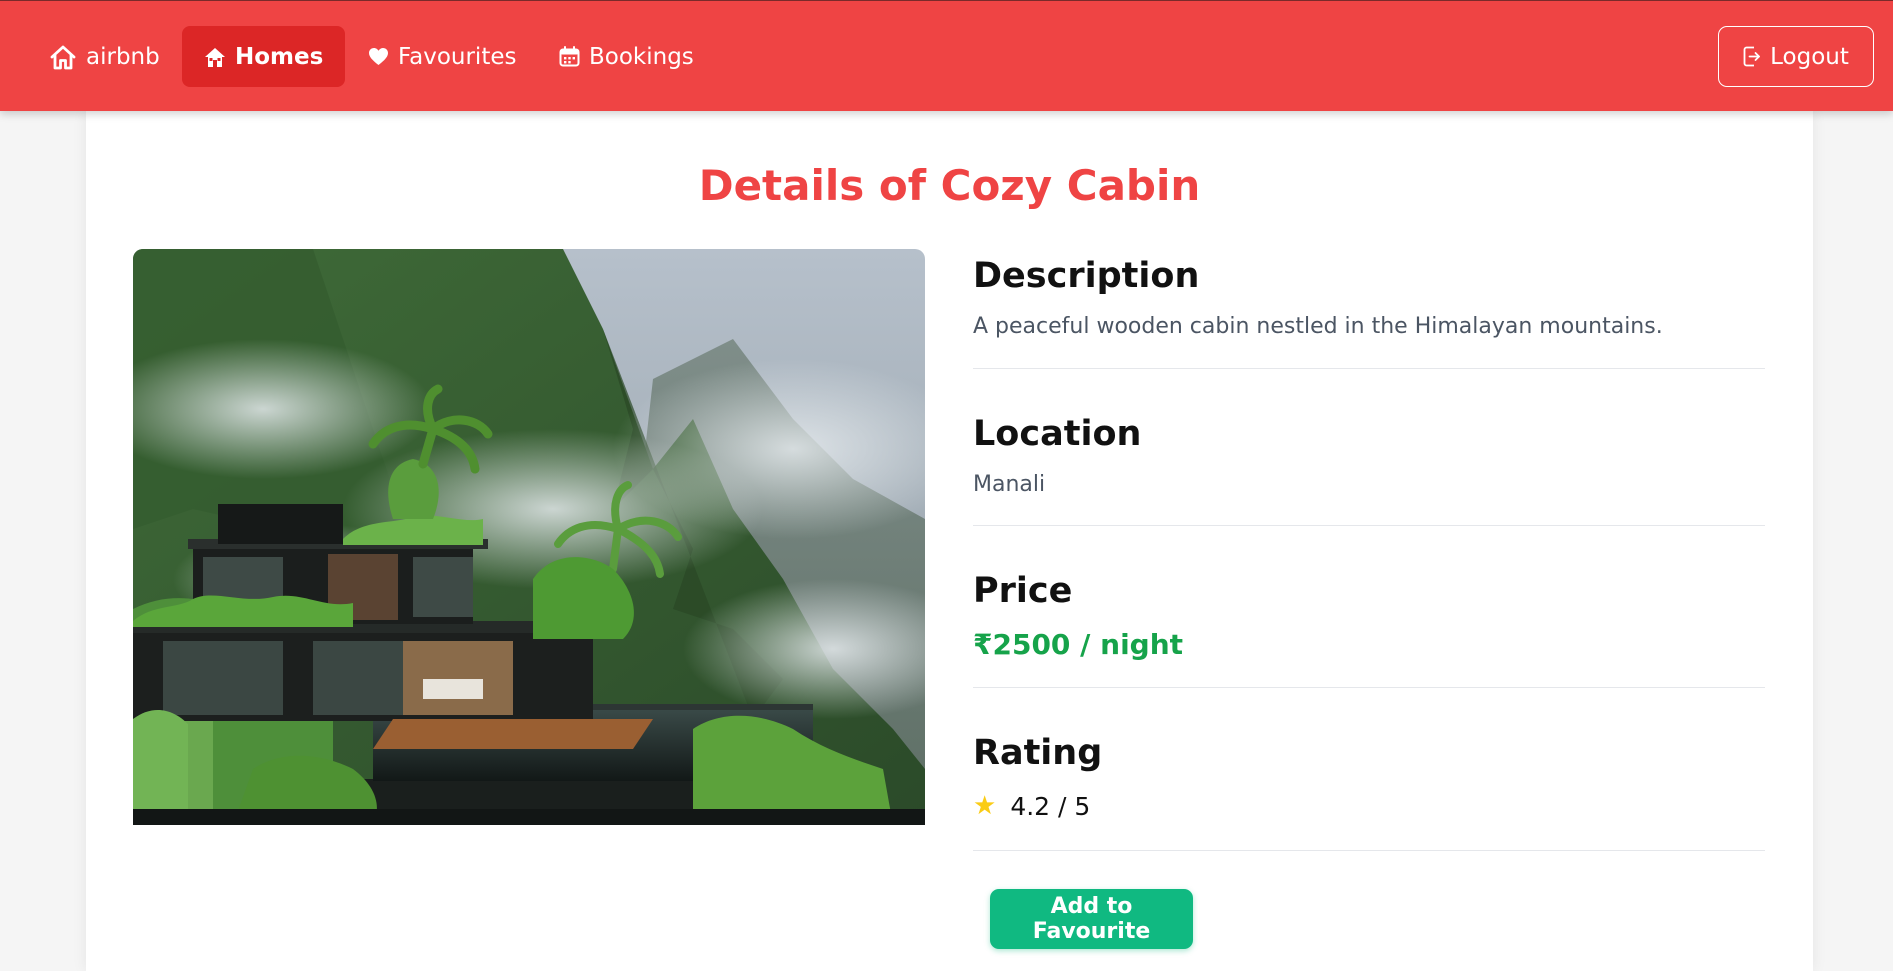 Image resolution: width=1893 pixels, height=971 pixels. What do you see at coordinates (1809, 56) in the screenshot?
I see `logout-label: Logout` at bounding box center [1809, 56].